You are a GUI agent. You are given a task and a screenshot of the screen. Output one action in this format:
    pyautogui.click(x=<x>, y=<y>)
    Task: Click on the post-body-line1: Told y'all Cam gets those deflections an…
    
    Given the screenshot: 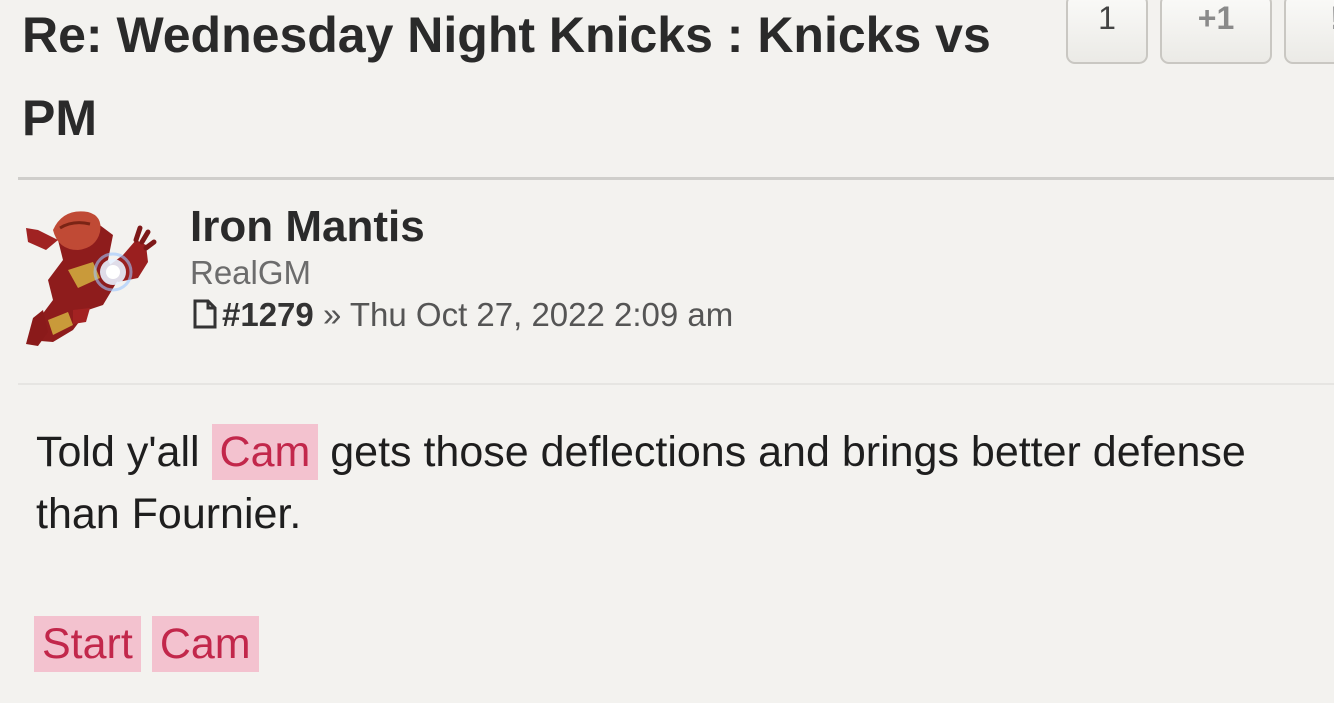 What is the action you would take?
    pyautogui.click(x=681, y=452)
    